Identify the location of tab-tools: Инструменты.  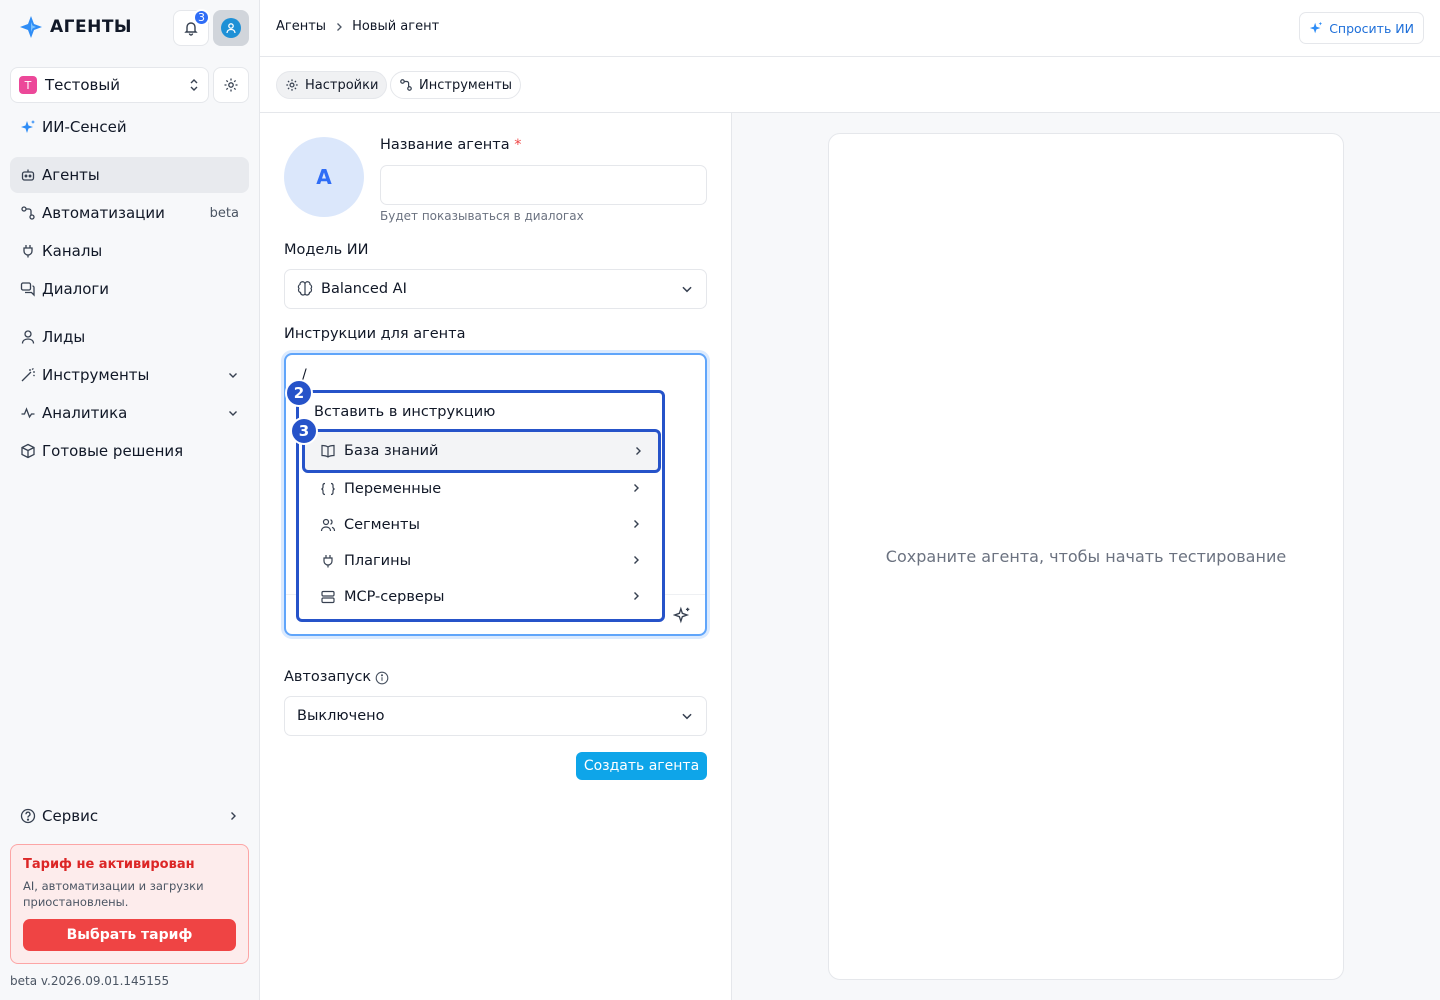
(456, 85).